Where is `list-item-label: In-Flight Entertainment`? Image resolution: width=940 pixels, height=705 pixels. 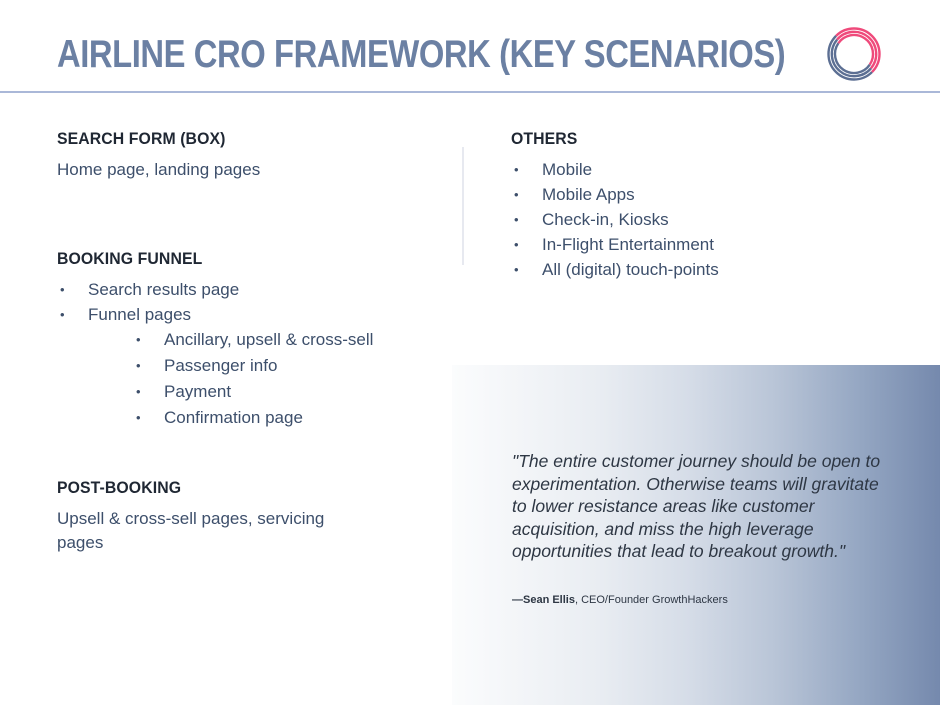
list-item-label: In-Flight Entertainment is located at coordinates (628, 244).